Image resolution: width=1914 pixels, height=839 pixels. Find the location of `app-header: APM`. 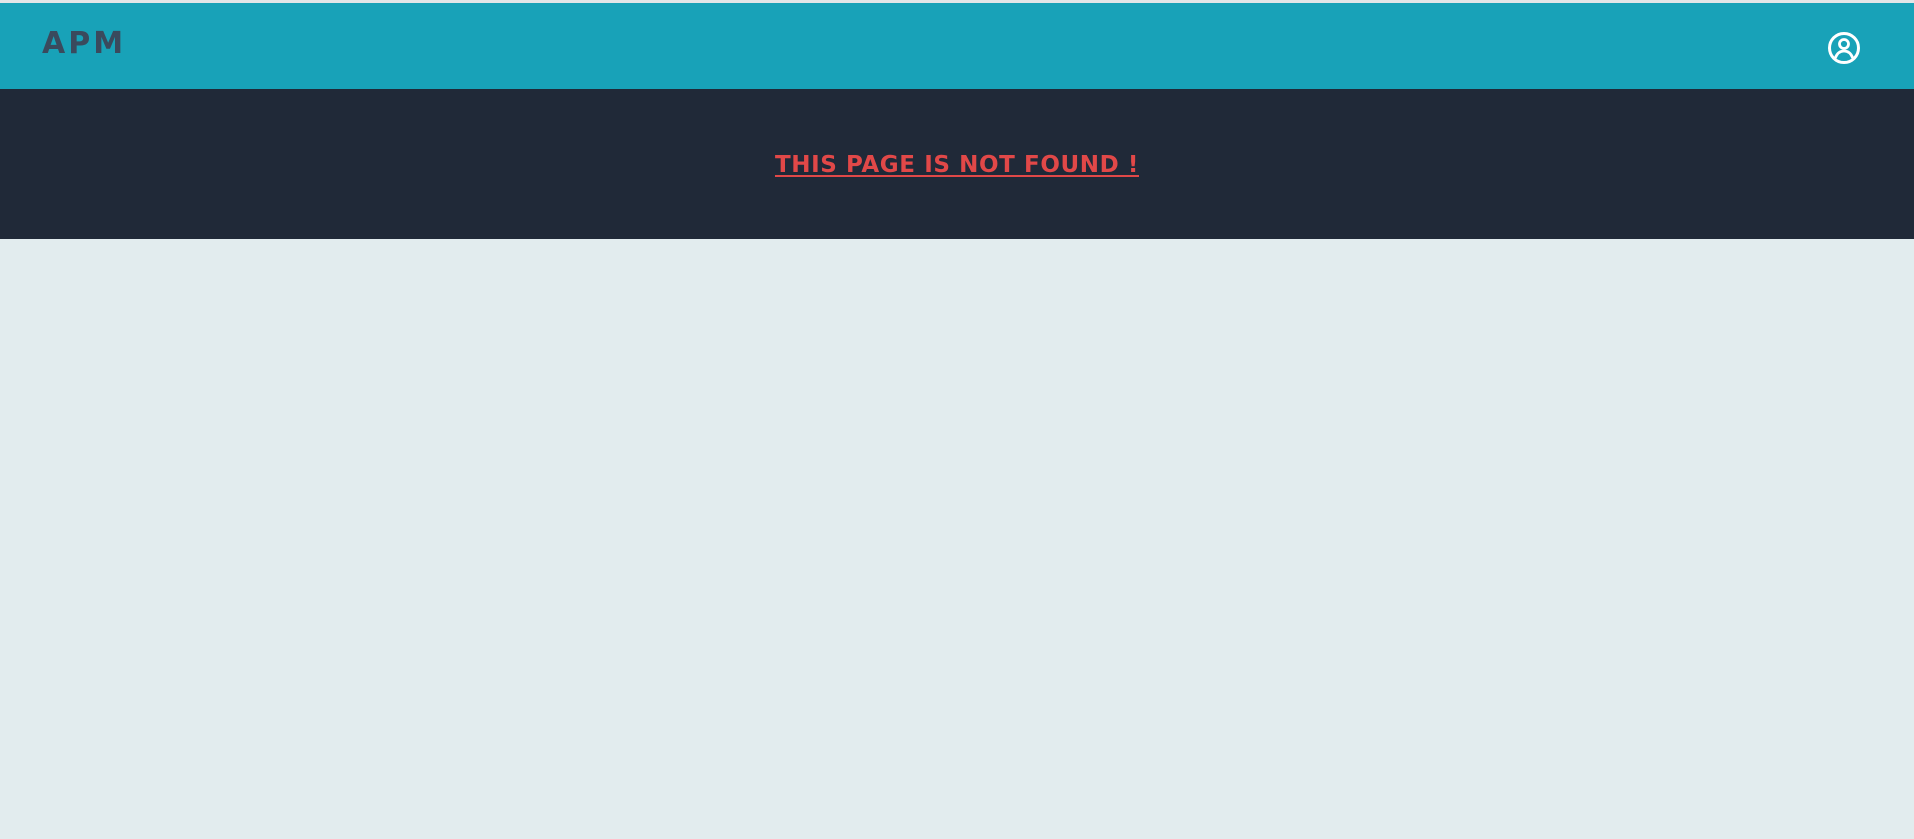

app-header: APM is located at coordinates (957, 46).